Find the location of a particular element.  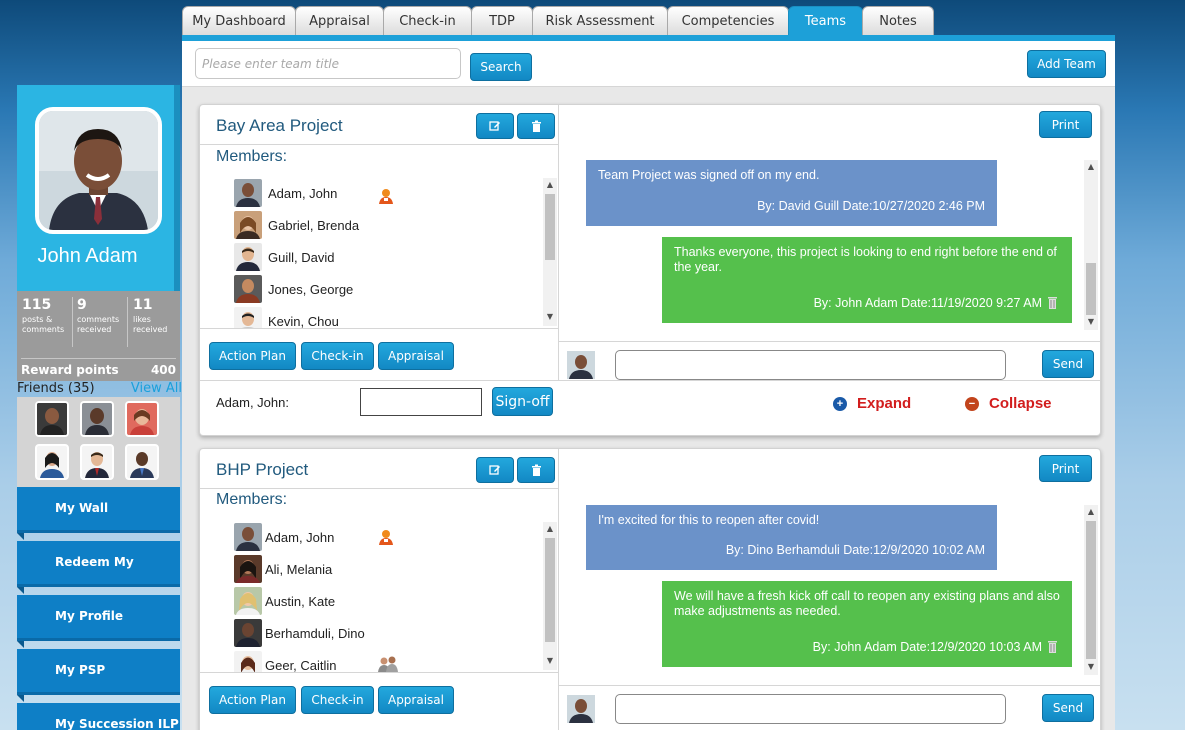

nav-my-profile: My Profile is located at coordinates (98, 621).